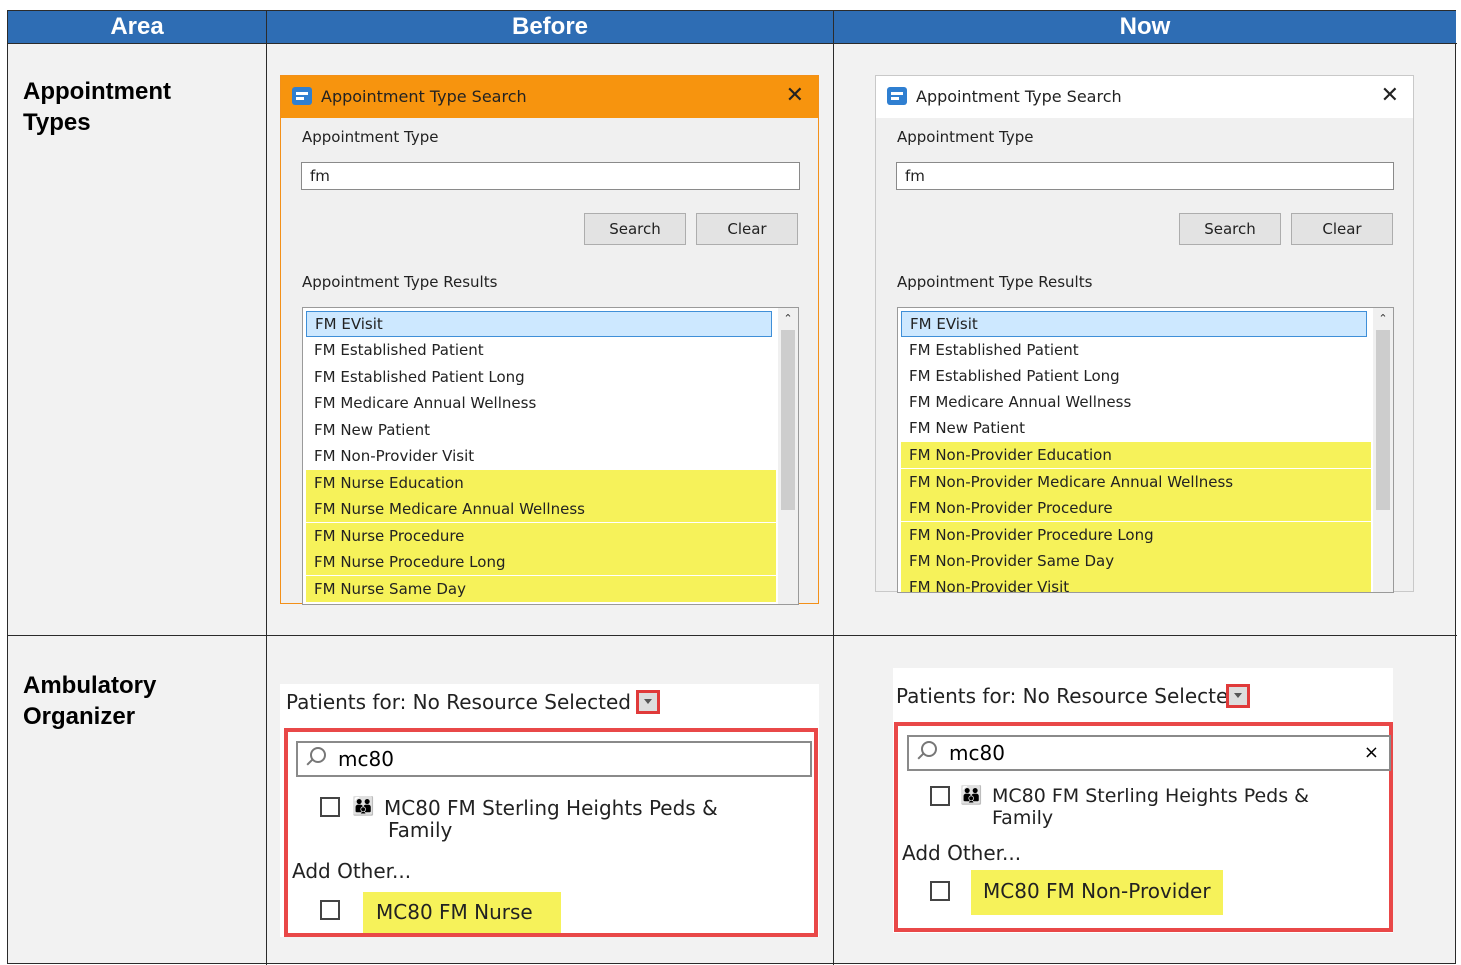 This screenshot has width=1461, height=965. I want to click on row-divider, so click(732, 635).